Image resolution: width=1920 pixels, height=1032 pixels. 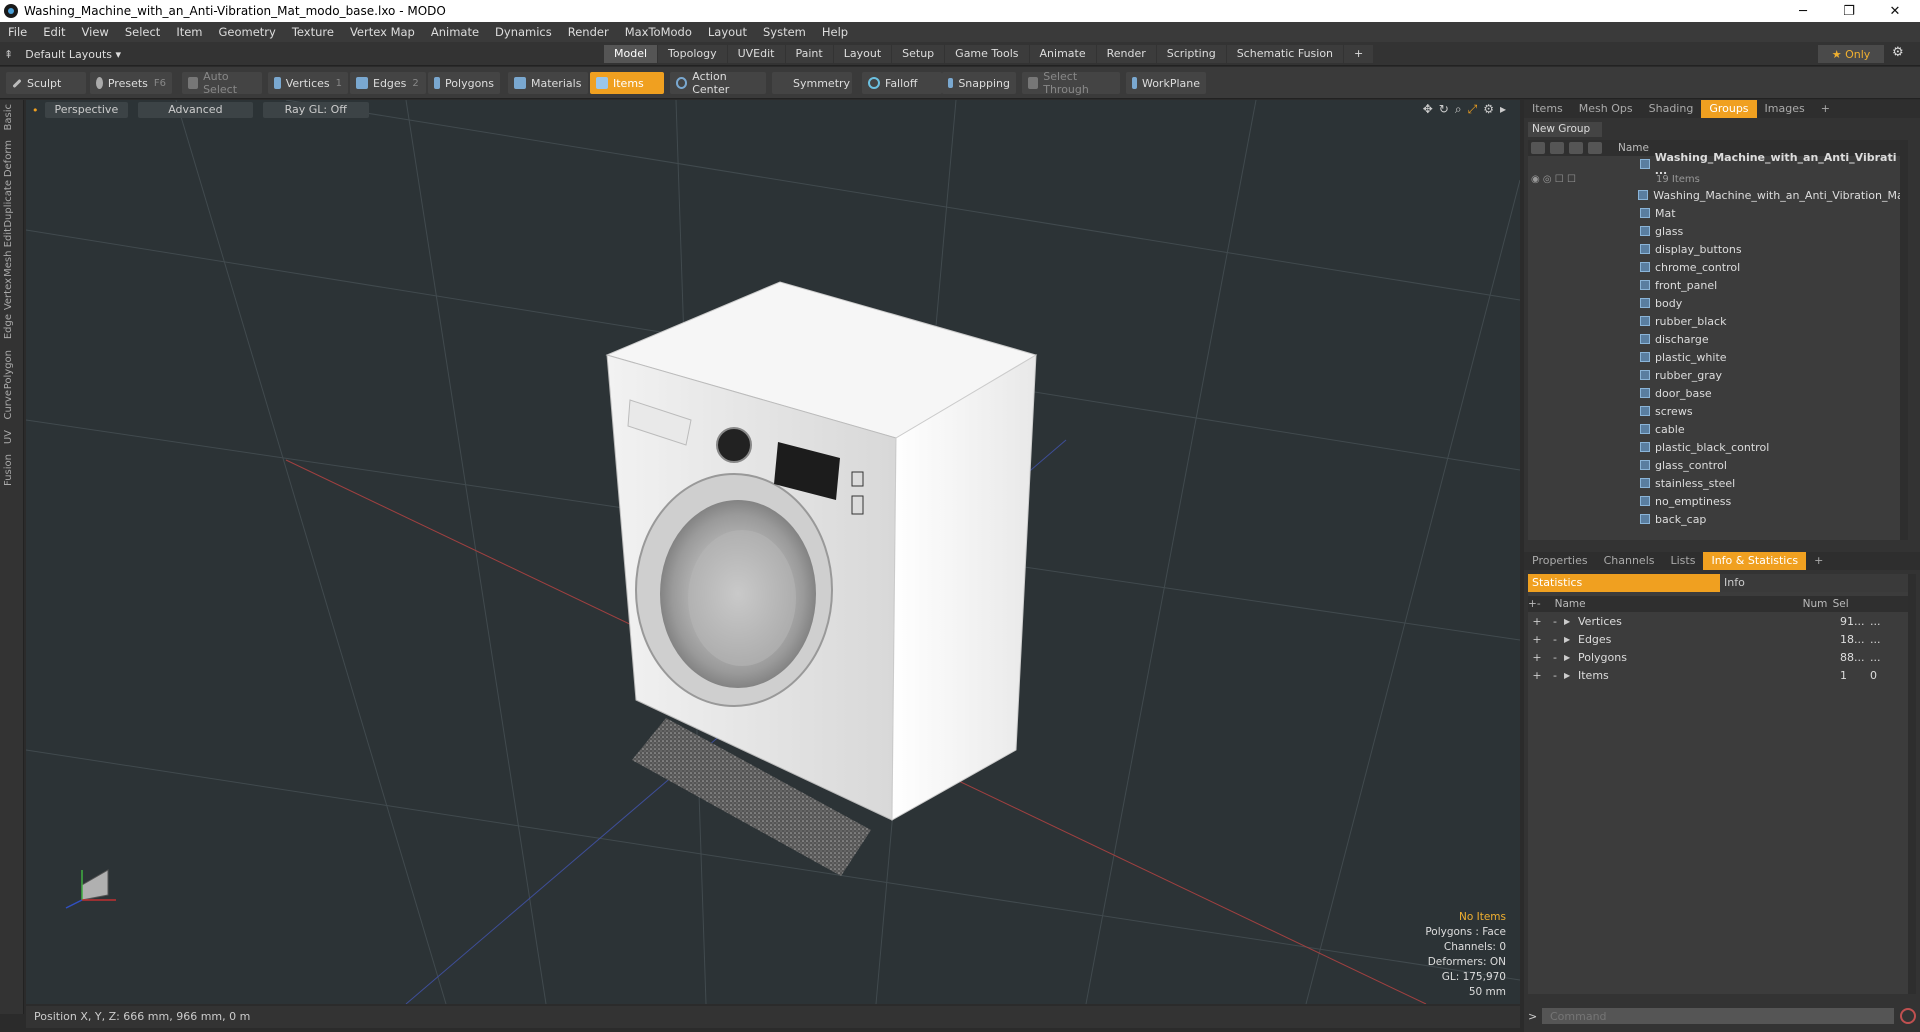 I want to click on expand-all-icon: +, so click(x=1532, y=604).